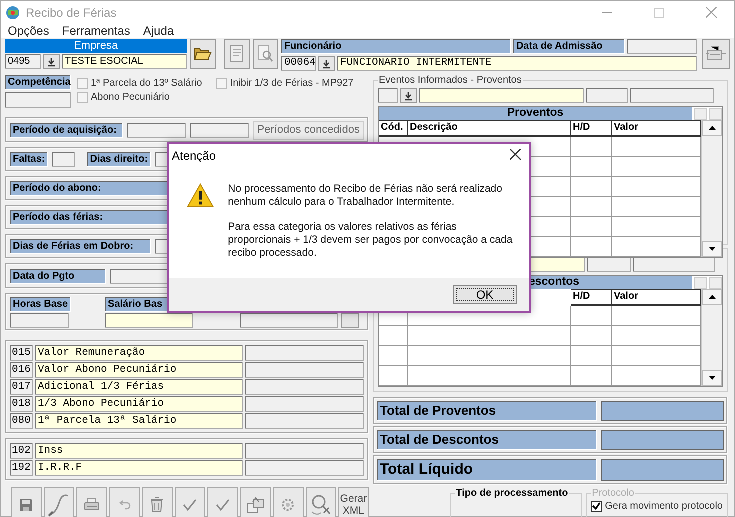 Image resolution: width=735 pixels, height=517 pixels. Describe the element at coordinates (285, 83) in the screenshot. I see `checkbox-option: Inibir 1/3 de Férias - MP927` at that location.